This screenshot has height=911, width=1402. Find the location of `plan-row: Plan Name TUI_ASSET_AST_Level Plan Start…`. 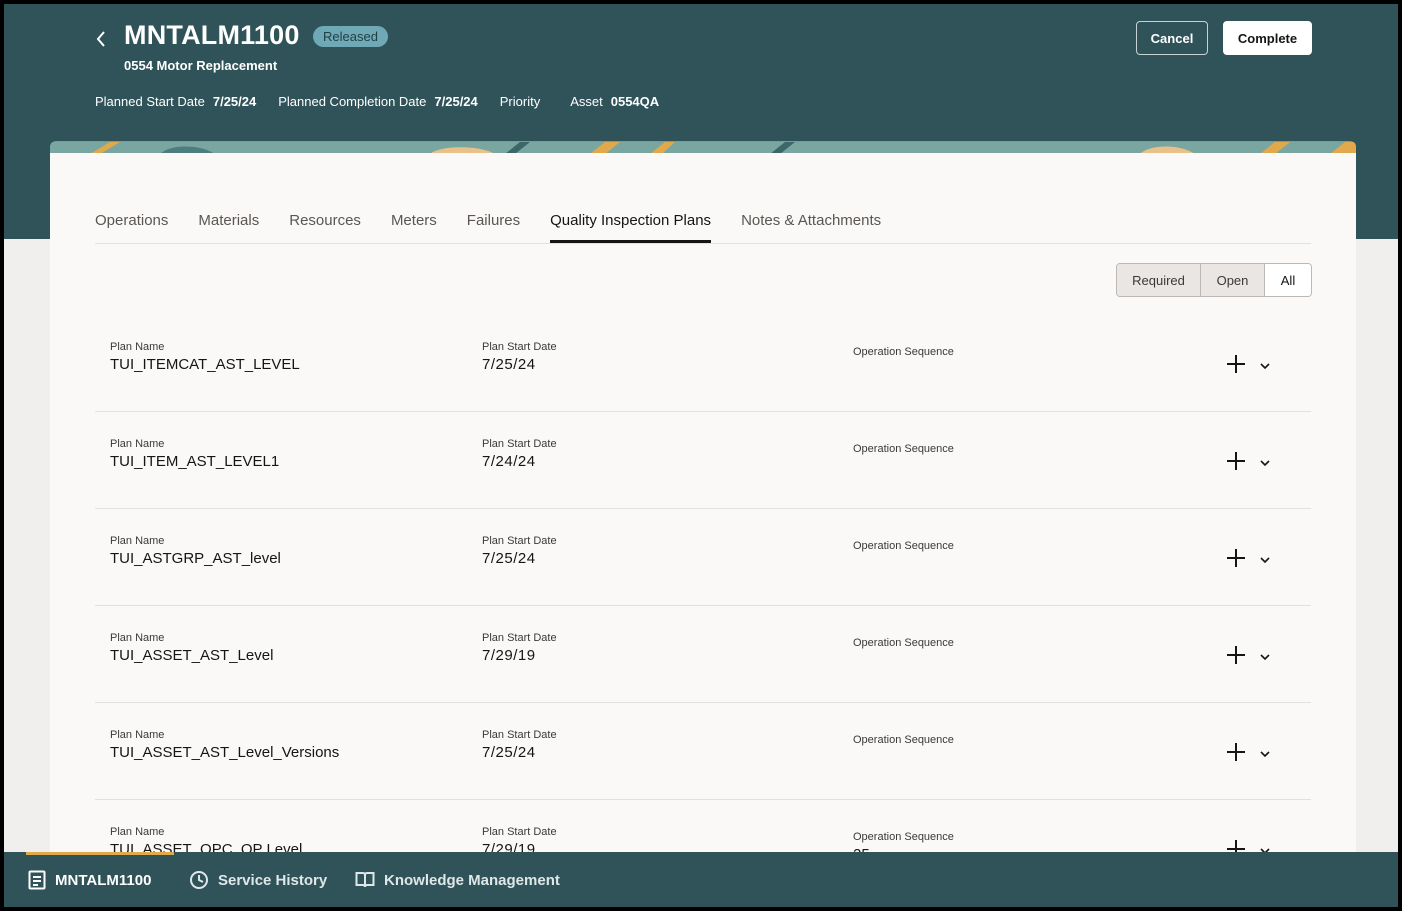

plan-row: Plan Name TUI_ASSET_AST_Level Plan Start… is located at coordinates (703, 654).